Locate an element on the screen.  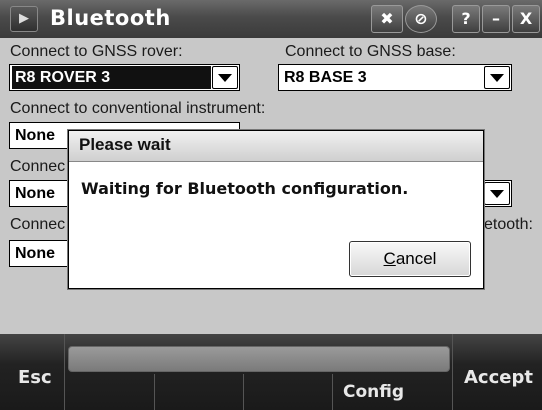
conventional-label: Connect to conventional instrument: is located at coordinates (138, 108).